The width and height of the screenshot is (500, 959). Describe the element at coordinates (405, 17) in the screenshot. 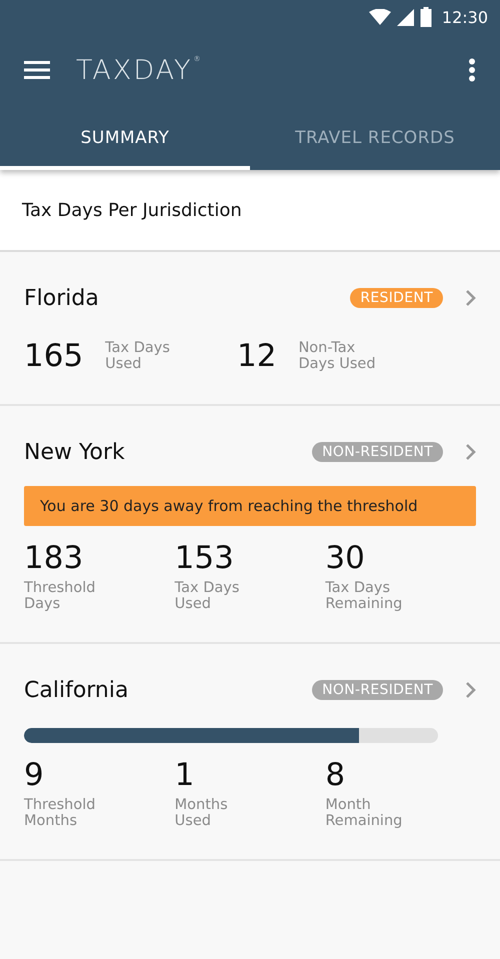

I see `signal-icon` at that location.